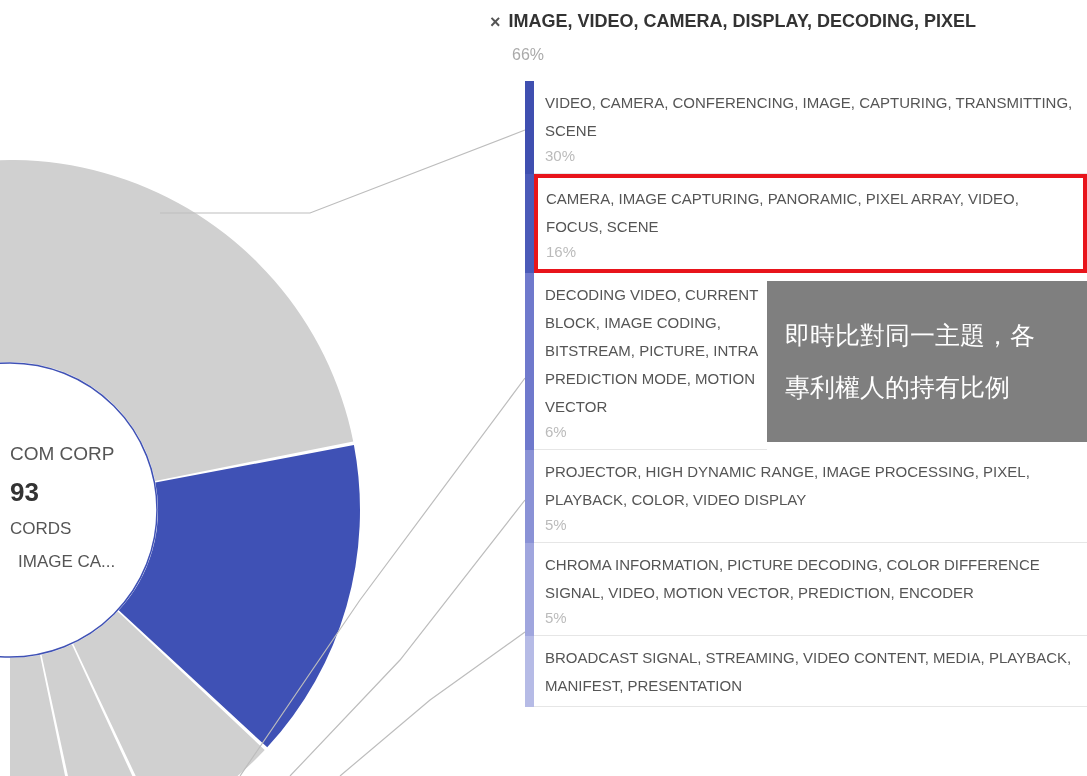 The height and width of the screenshot is (776, 1087). I want to click on subtopic-item: CAMERA, IMAGE CAPTURING, PANORAMIC, PIXEL ARRAY, VIDEO, FOCUS, SCENE 16%, so click(810, 223).